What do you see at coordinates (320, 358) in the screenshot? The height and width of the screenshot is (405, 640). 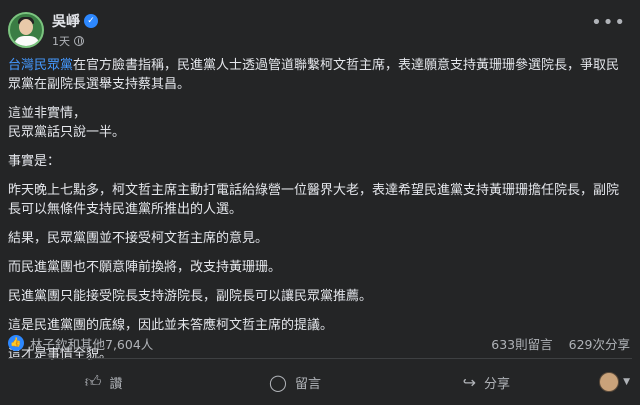 I see `divider` at bounding box center [320, 358].